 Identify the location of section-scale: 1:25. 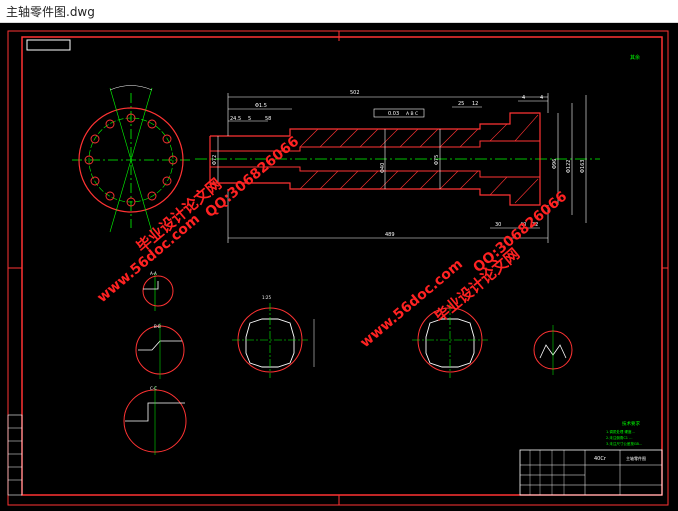
(266, 297).